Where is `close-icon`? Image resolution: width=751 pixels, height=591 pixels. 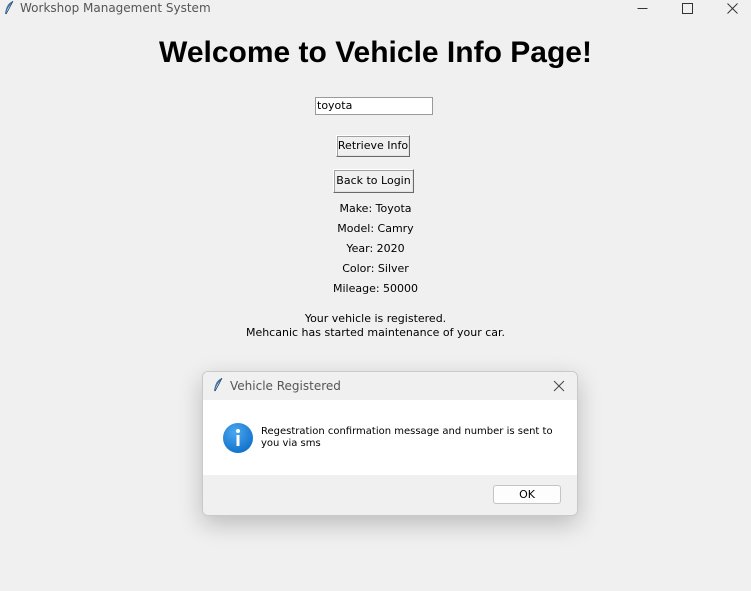
close-icon is located at coordinates (732, 8).